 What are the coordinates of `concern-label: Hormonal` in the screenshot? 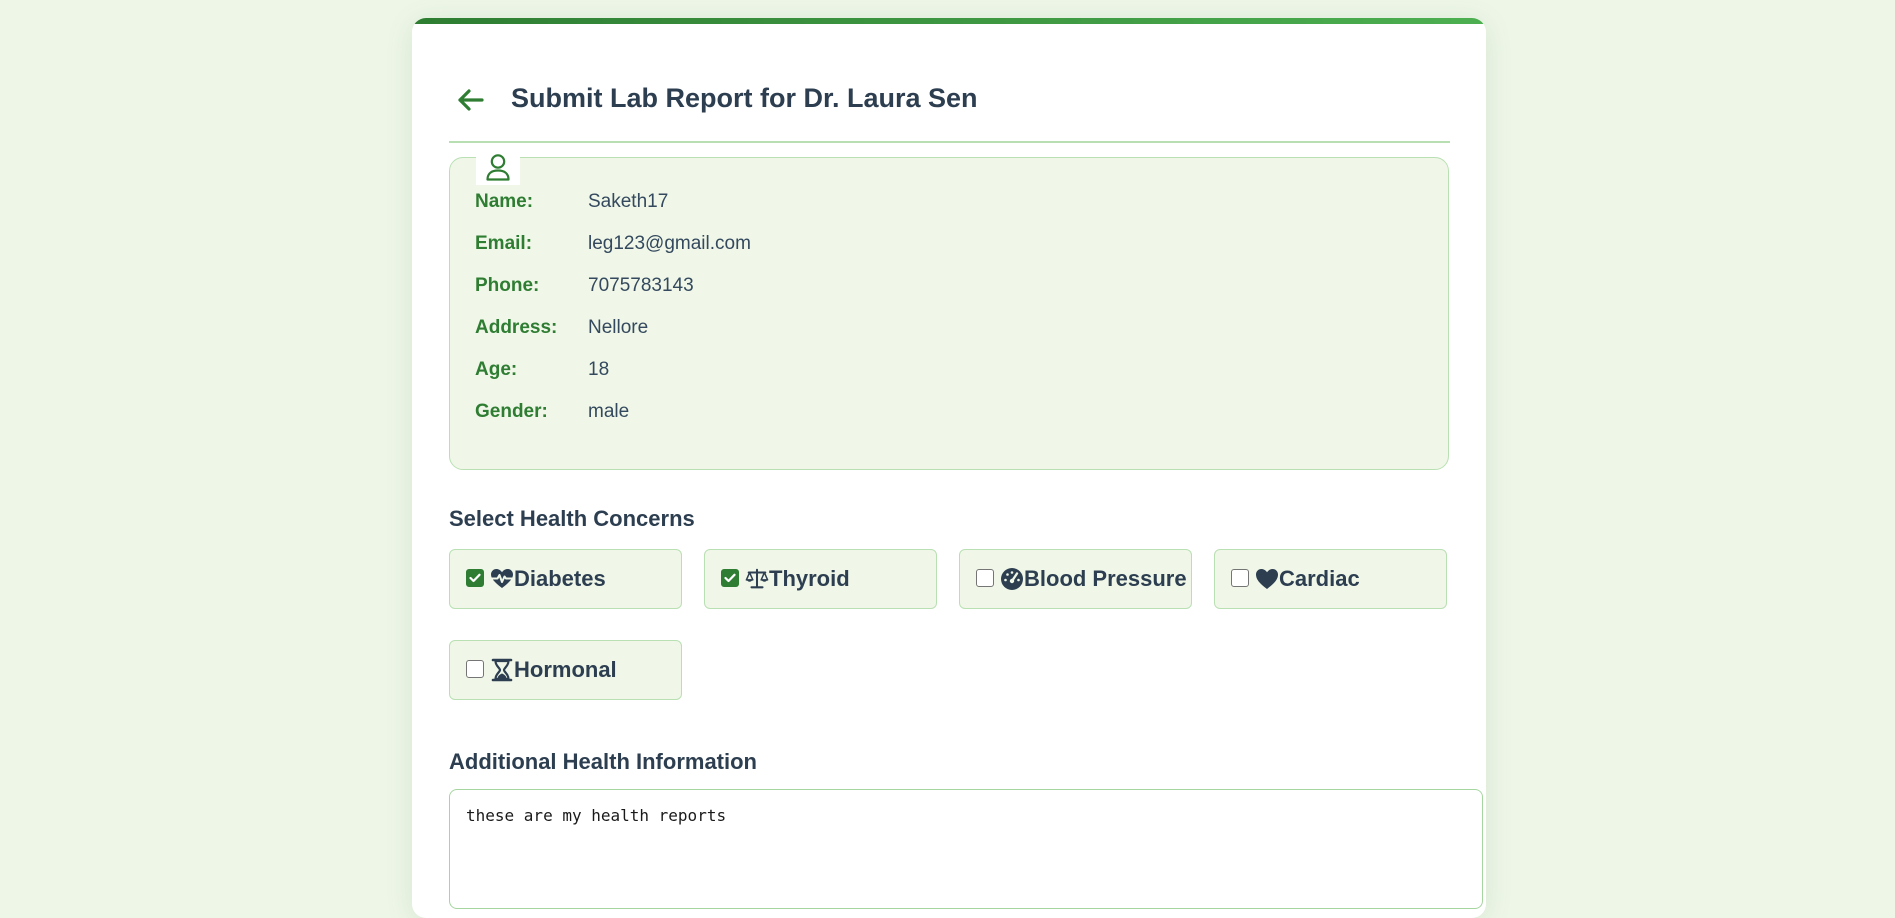 It's located at (565, 669).